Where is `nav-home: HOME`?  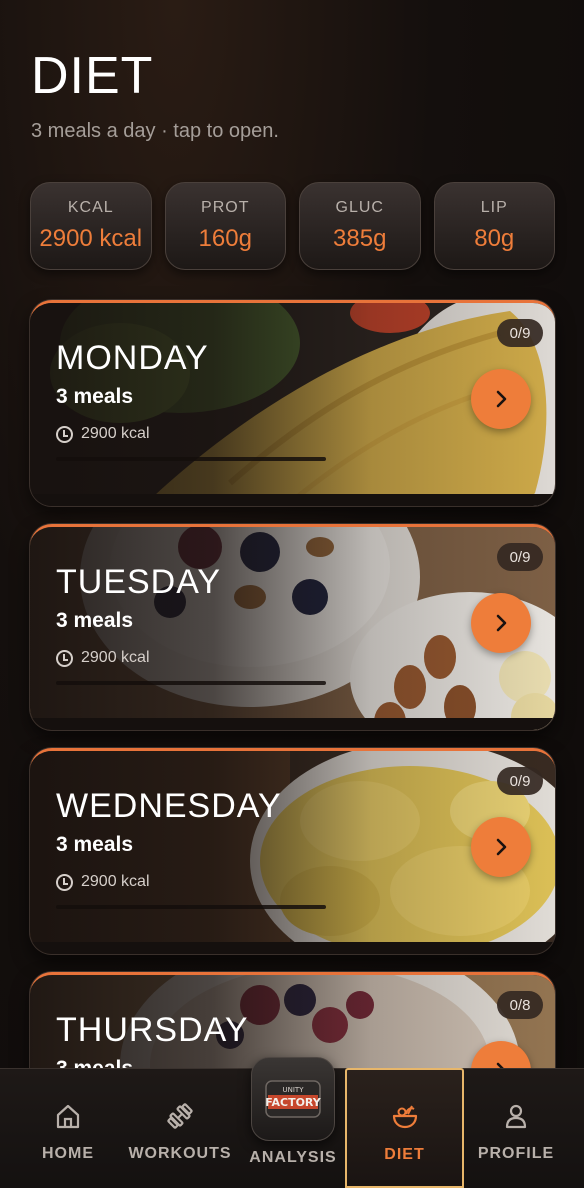 nav-home: HOME is located at coordinates (68, 1128).